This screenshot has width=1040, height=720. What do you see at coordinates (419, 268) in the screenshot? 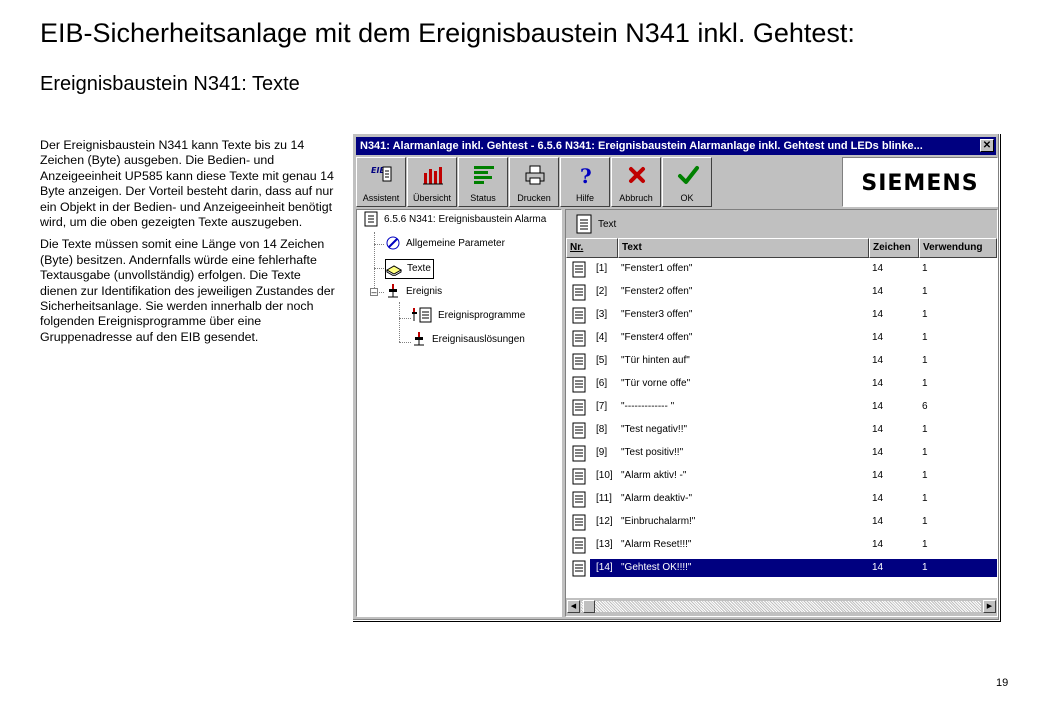
I see `tree-item-texts-label: Texte` at bounding box center [419, 268].